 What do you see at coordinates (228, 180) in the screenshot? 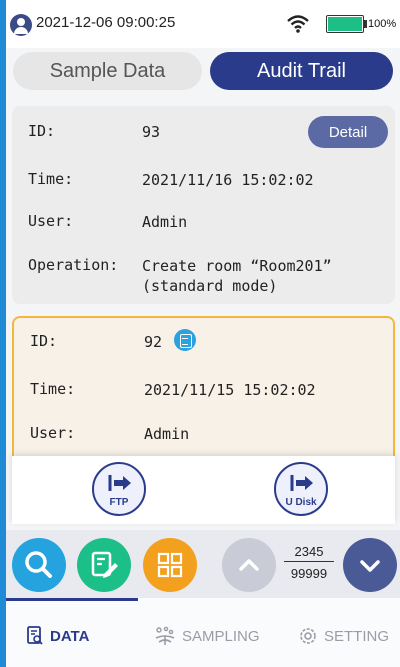
I see `time-value: 2021/11/16 15:02:02` at bounding box center [228, 180].